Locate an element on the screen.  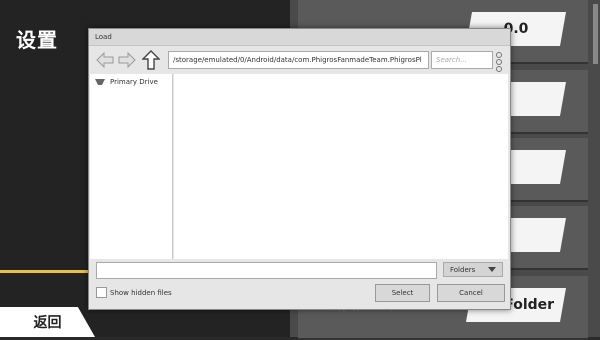
filter-selected-label: Folders is located at coordinates (463, 270).